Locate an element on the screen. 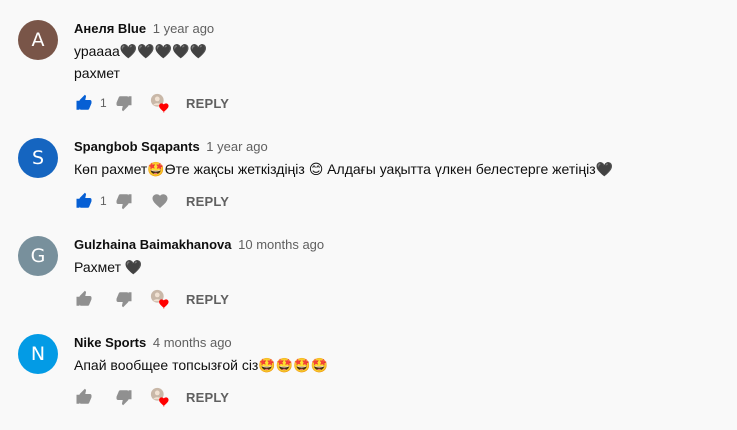 The image size is (737, 430). comment-text: урaaaa🖤🖤🖤🖤🖤 is located at coordinates (140, 51).